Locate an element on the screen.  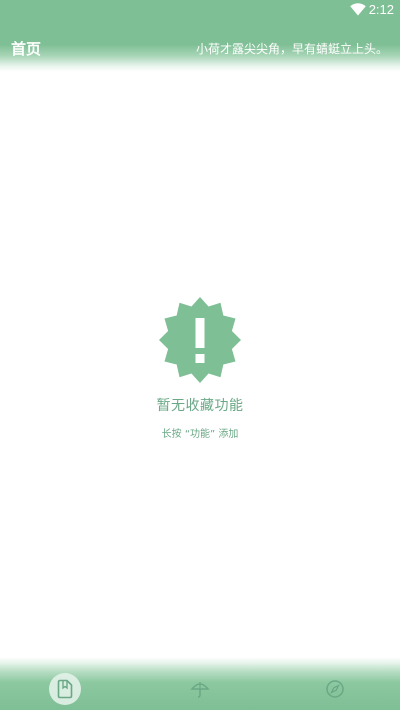
empty-state-title: 暂无收藏功能 is located at coordinates (200, 406).